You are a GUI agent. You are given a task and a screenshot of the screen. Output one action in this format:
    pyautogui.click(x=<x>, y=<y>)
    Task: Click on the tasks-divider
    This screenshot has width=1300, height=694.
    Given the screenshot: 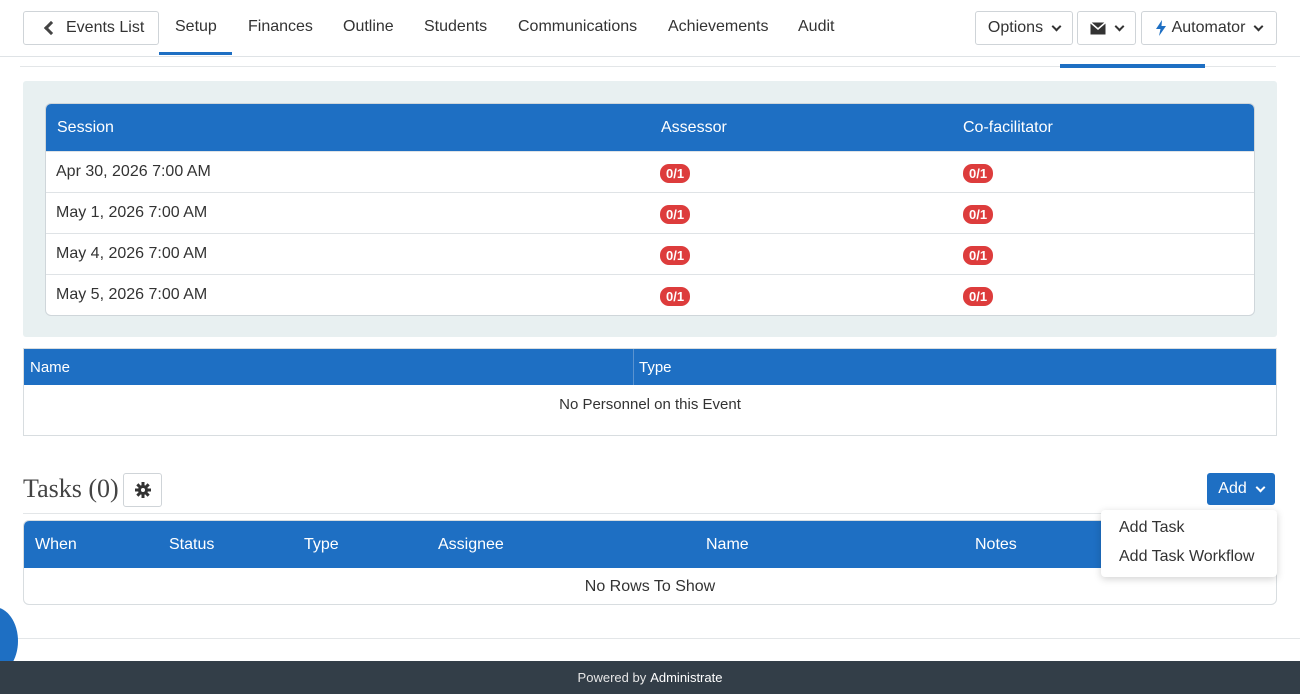 What is the action you would take?
    pyautogui.click(x=650, y=513)
    